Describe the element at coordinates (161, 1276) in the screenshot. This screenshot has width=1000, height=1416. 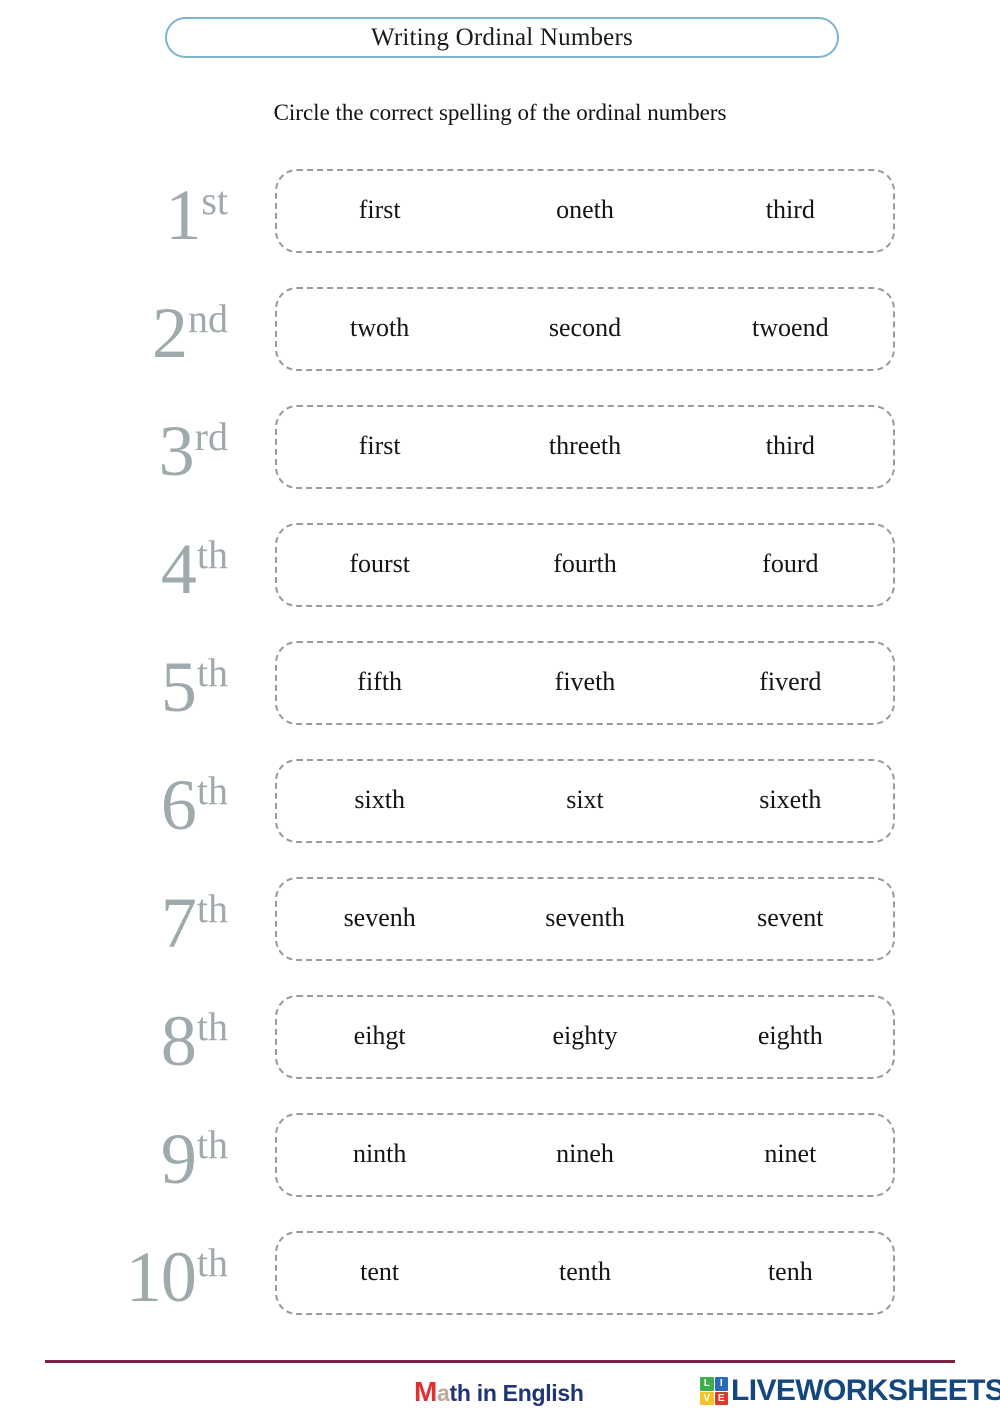
I see `ordinal-digit: 10` at that location.